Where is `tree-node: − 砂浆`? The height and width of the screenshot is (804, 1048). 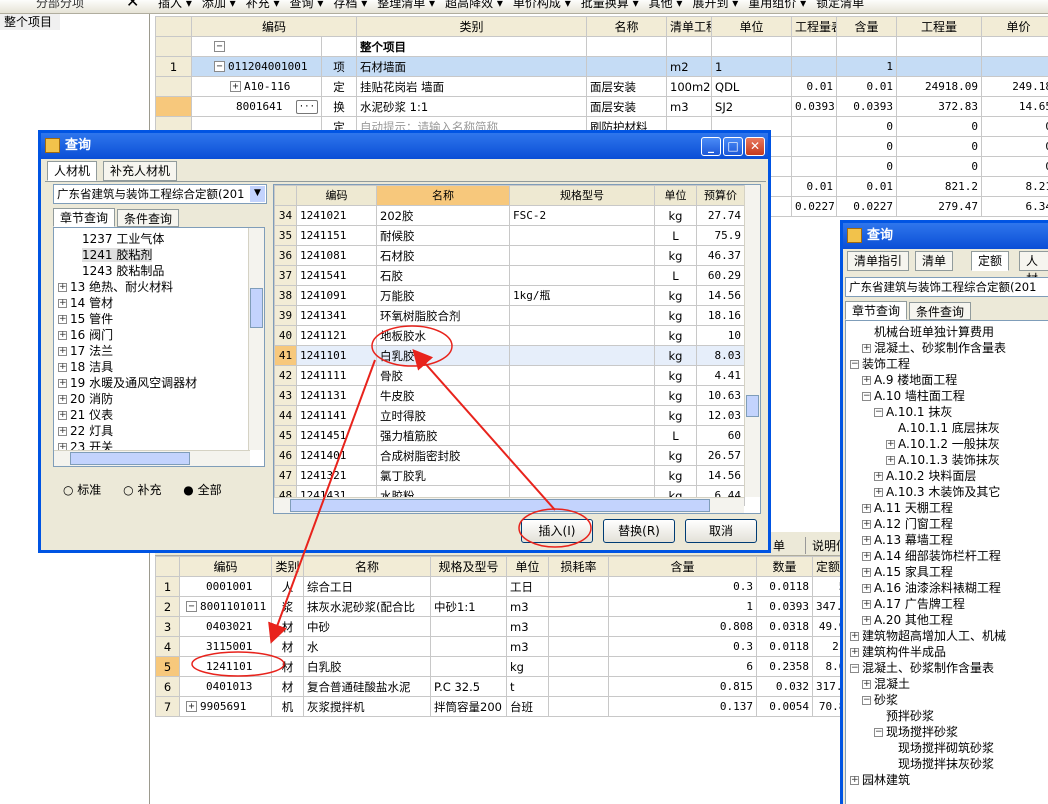
tree-node: − 砂浆 is located at coordinates (947, 700).